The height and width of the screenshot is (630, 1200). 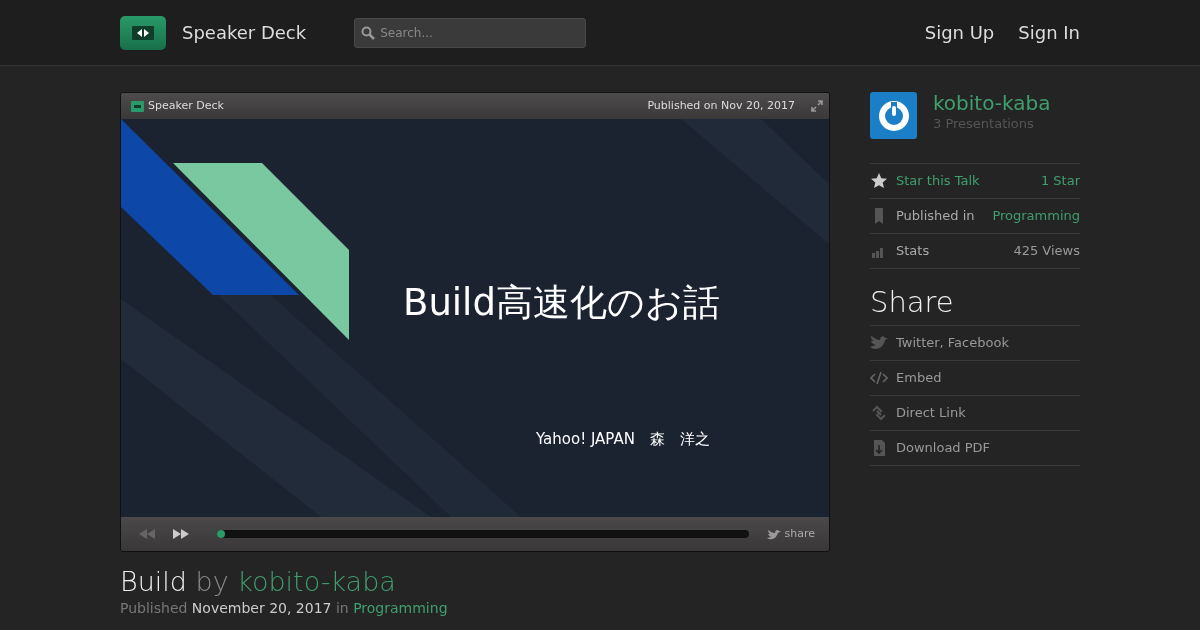 What do you see at coordinates (975, 343) in the screenshot?
I see `share-option: Twitter, Facebook` at bounding box center [975, 343].